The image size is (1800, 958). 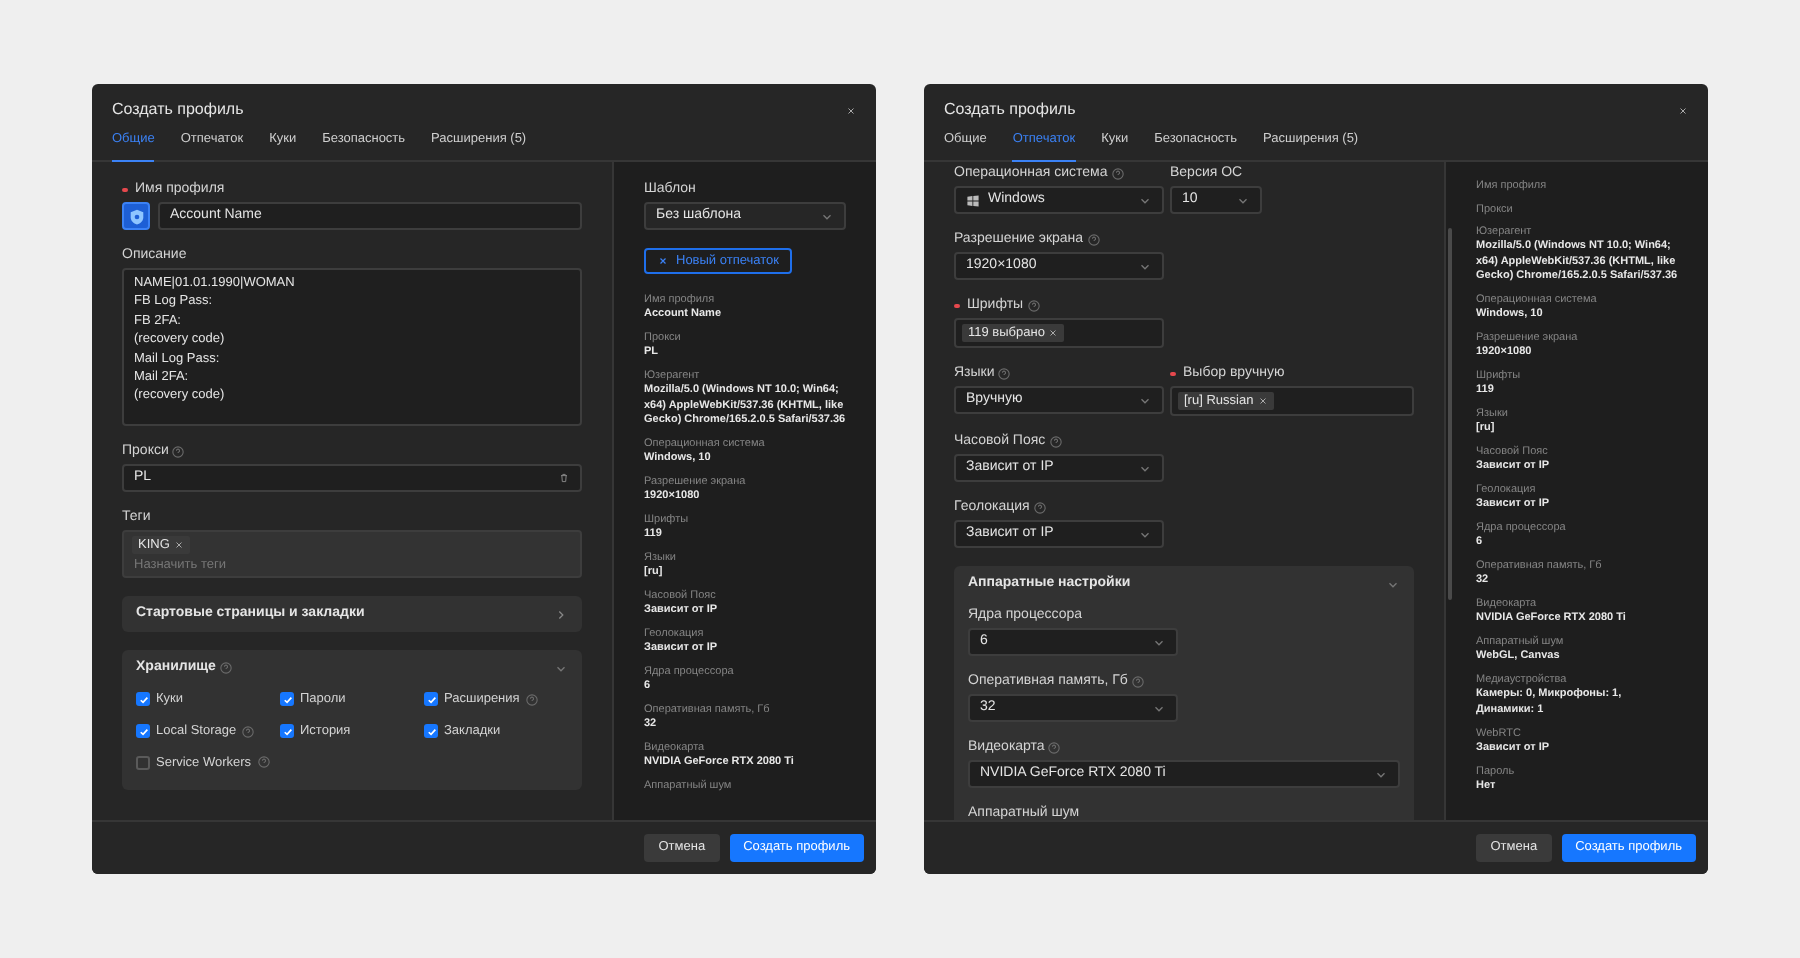 What do you see at coordinates (973, 200) in the screenshot?
I see `windows-icon` at bounding box center [973, 200].